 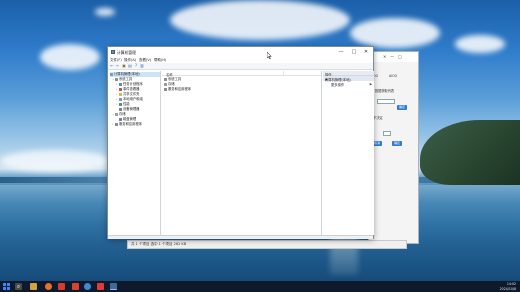 What do you see at coordinates (267, 244) in the screenshot?
I see `background-status-bar: 共 1 个项目 选中 1 个项目 262 KB` at bounding box center [267, 244].